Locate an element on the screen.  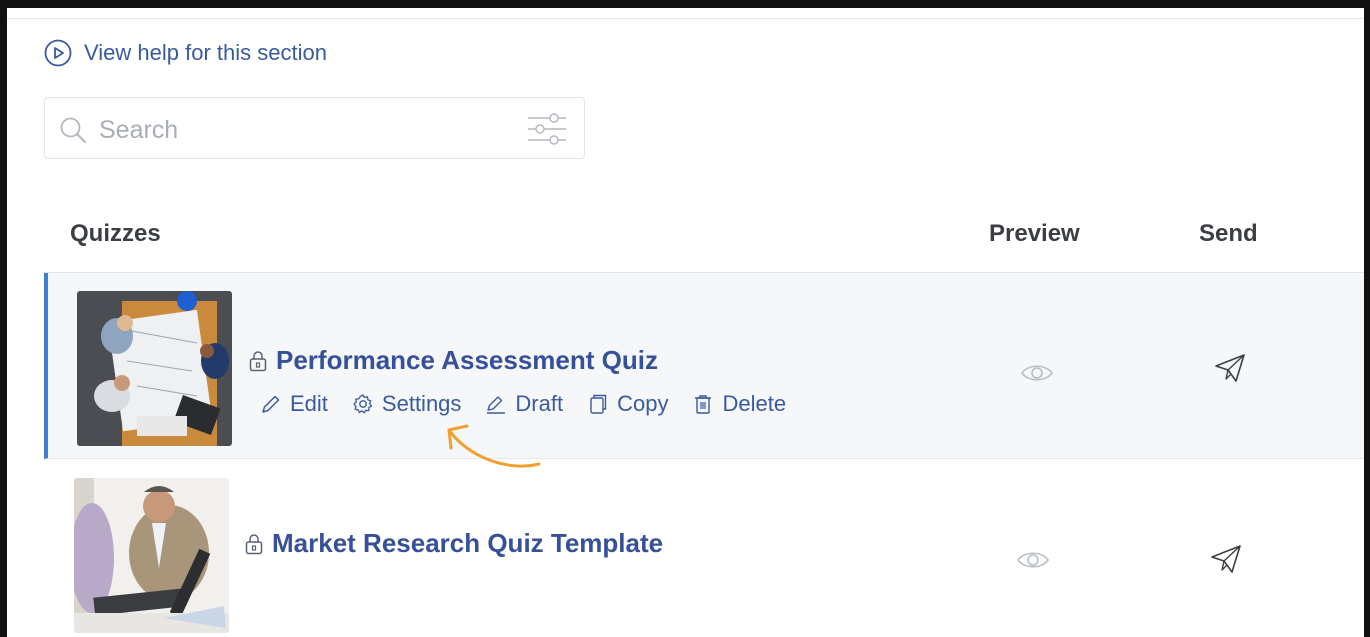
gear-icon is located at coordinates (363, 404).